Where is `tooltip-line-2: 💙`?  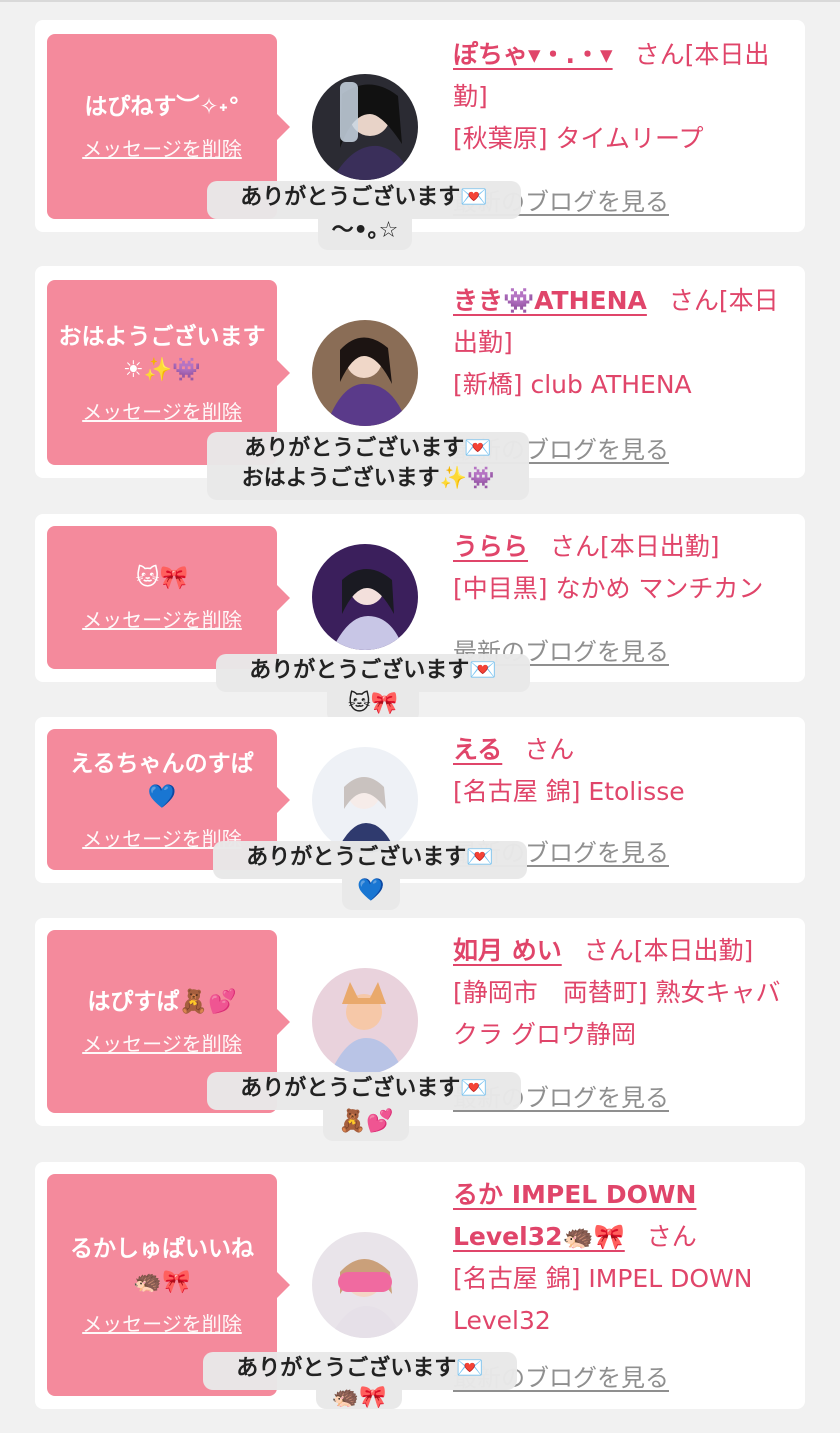 tooltip-line-2: 💙 is located at coordinates (371, 893).